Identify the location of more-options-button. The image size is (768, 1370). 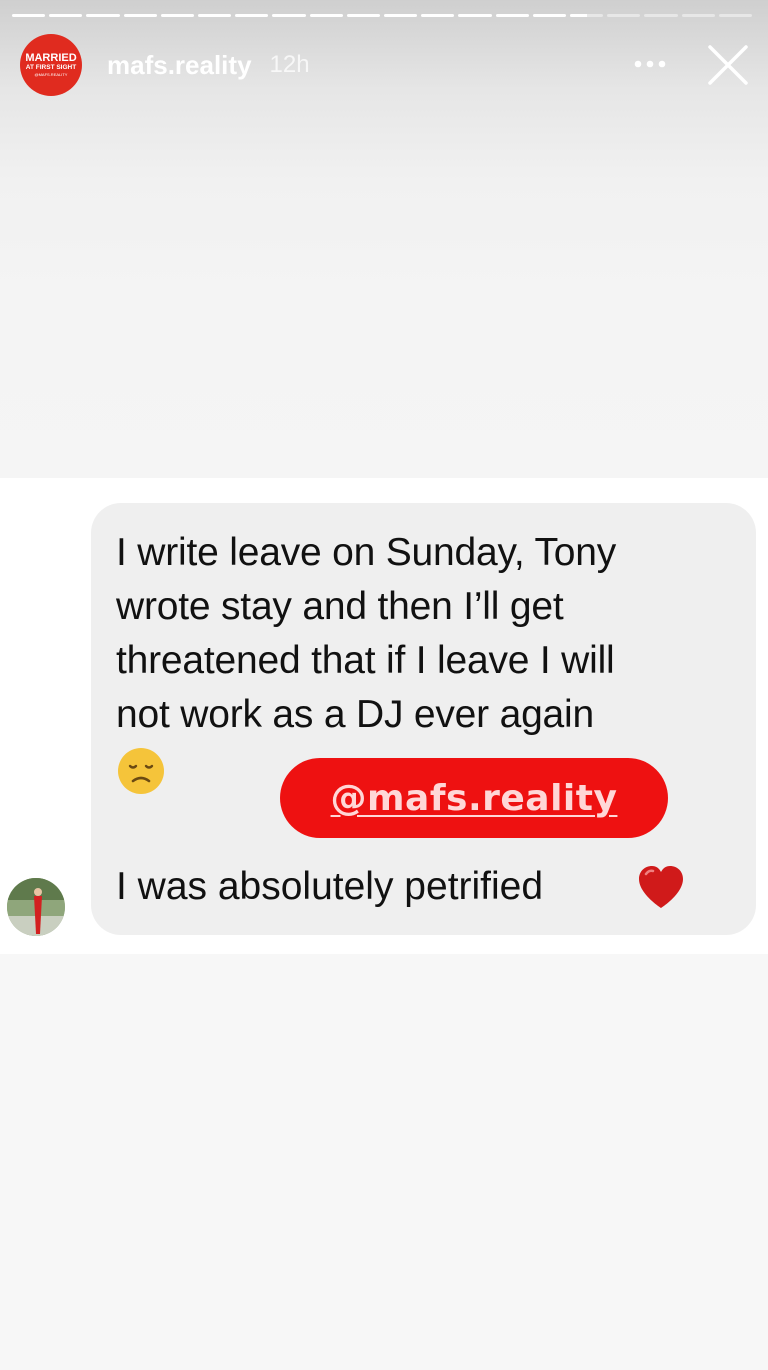
(650, 64).